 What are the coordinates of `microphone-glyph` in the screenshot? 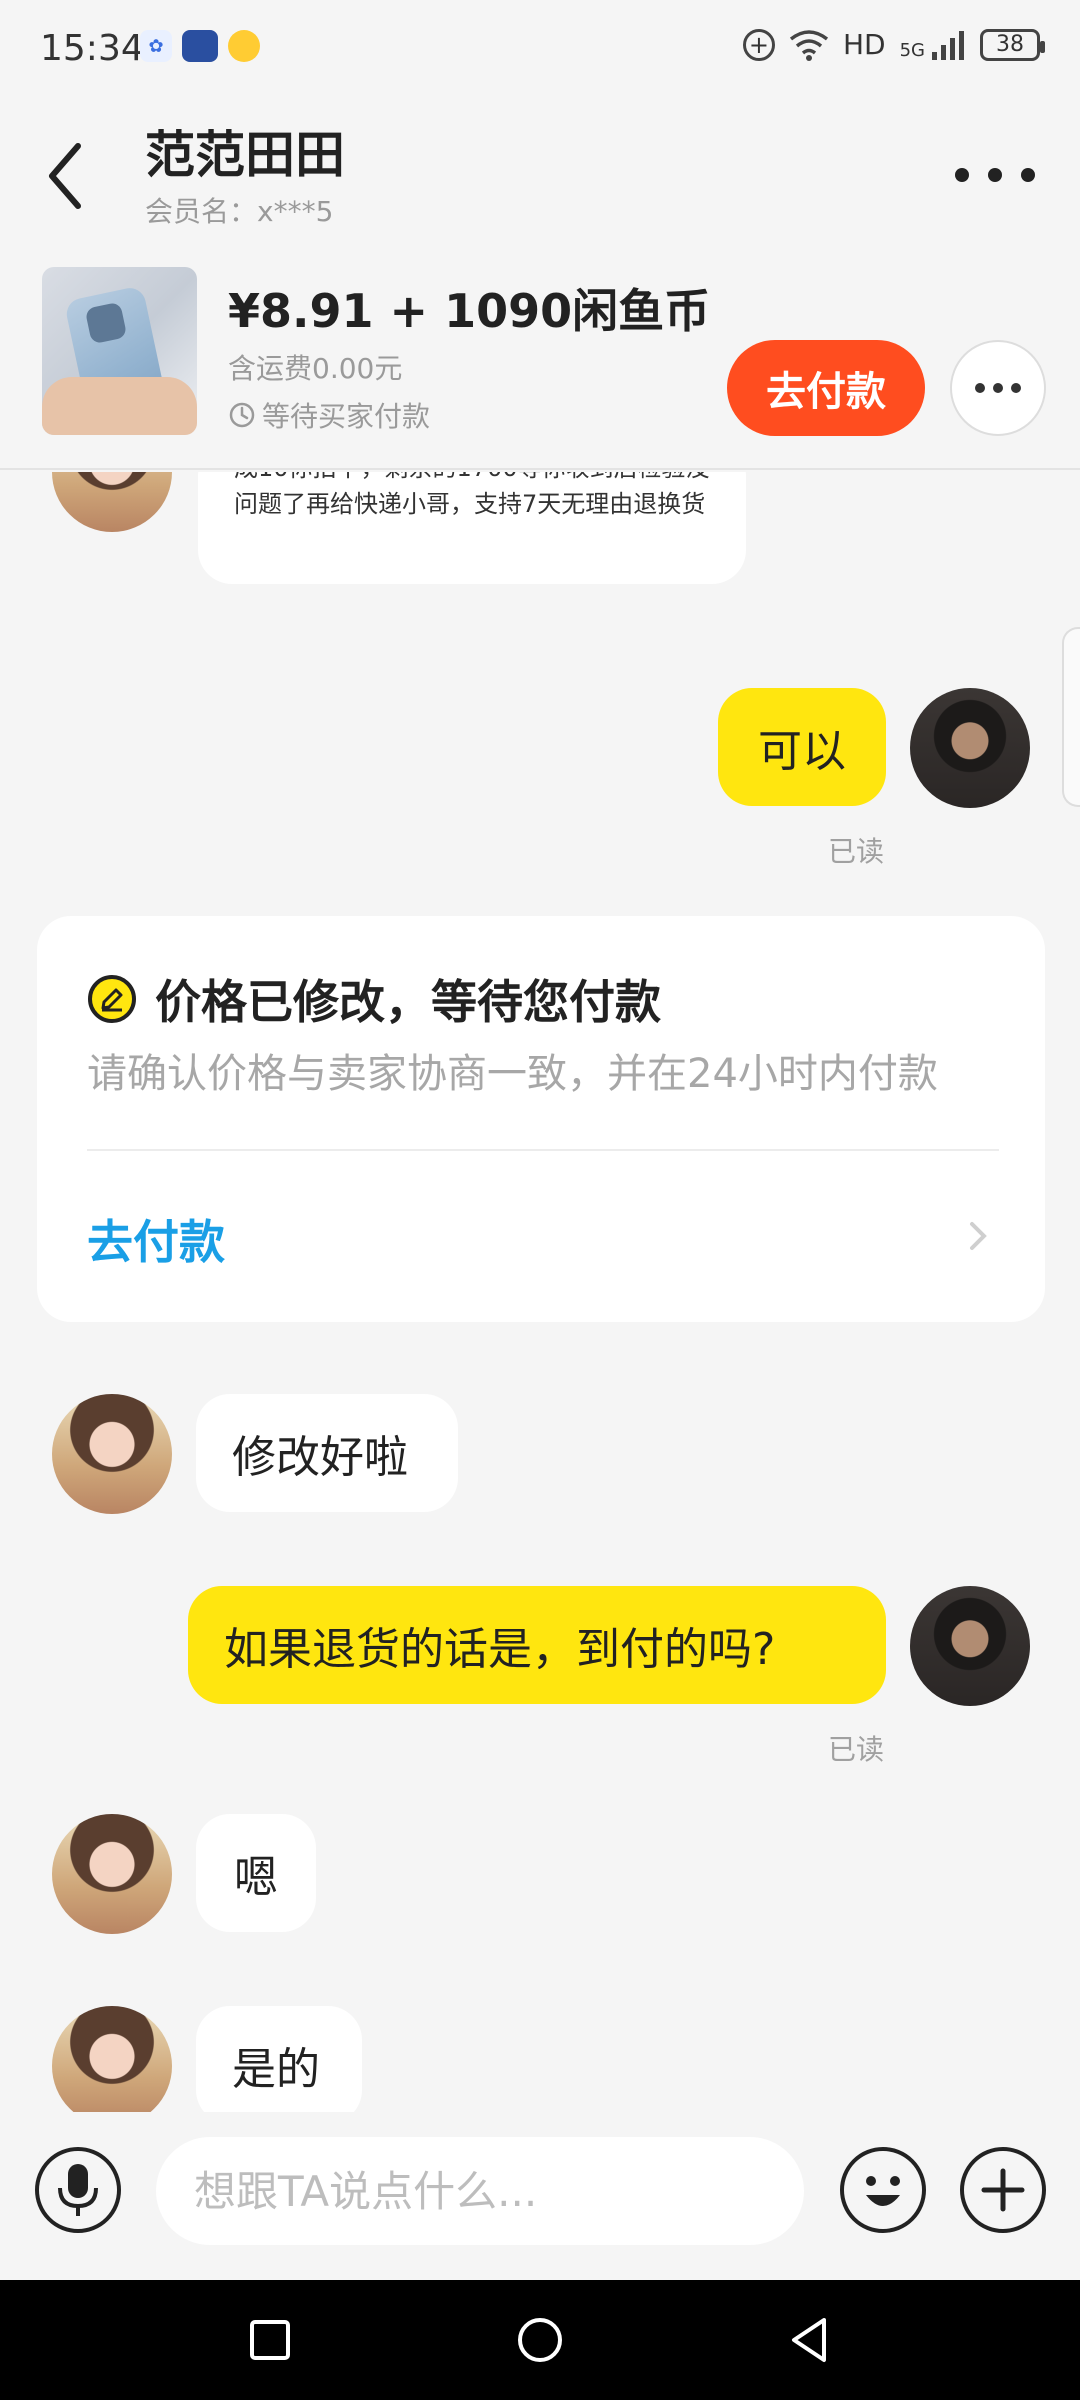 It's located at (78, 2190).